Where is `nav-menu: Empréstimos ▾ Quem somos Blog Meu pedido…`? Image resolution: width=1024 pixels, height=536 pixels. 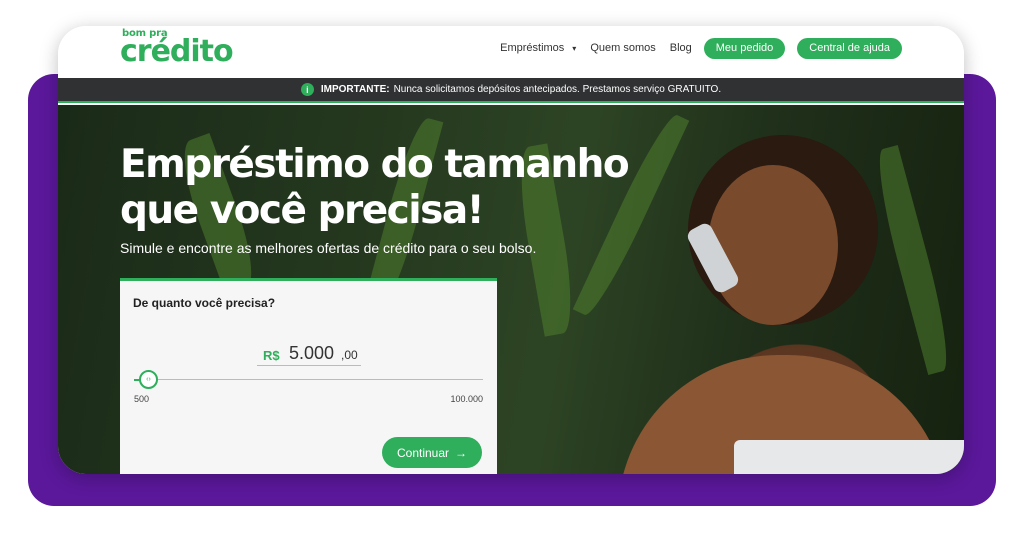
nav-menu: Empréstimos ▾ Quem somos Blog Meu pedido… is located at coordinates (694, 48).